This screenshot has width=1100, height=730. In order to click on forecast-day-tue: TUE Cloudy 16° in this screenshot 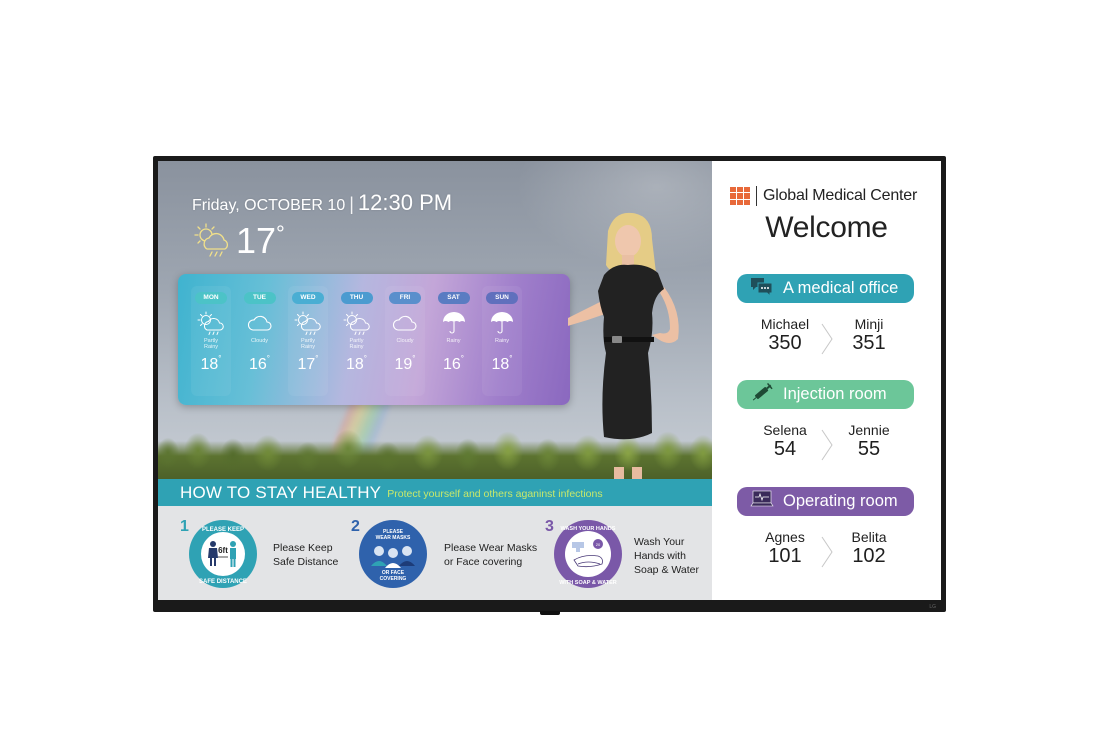, I will do `click(260, 341)`.